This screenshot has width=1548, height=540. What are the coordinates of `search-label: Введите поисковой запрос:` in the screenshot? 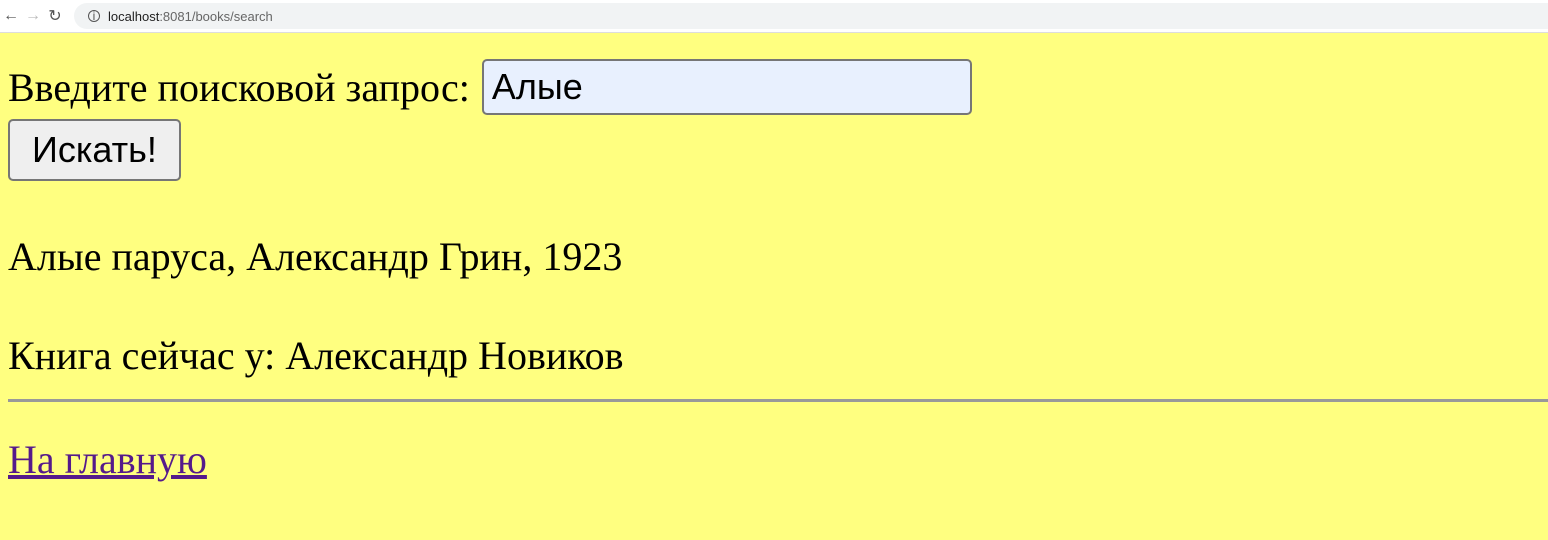 It's located at (239, 87).